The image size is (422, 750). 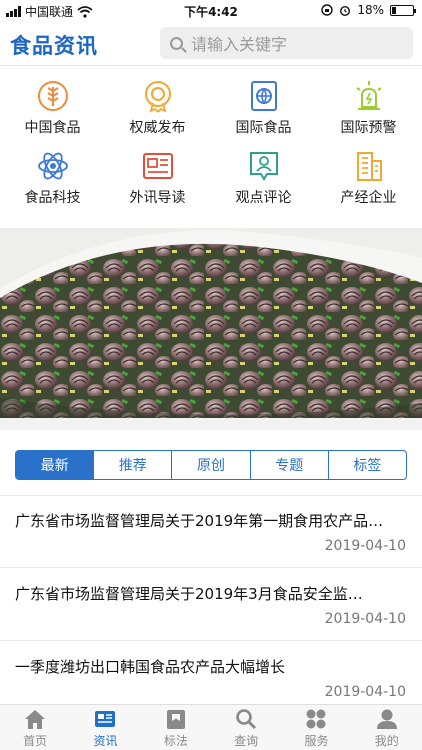 I want to click on service-icon, so click(x=316, y=719).